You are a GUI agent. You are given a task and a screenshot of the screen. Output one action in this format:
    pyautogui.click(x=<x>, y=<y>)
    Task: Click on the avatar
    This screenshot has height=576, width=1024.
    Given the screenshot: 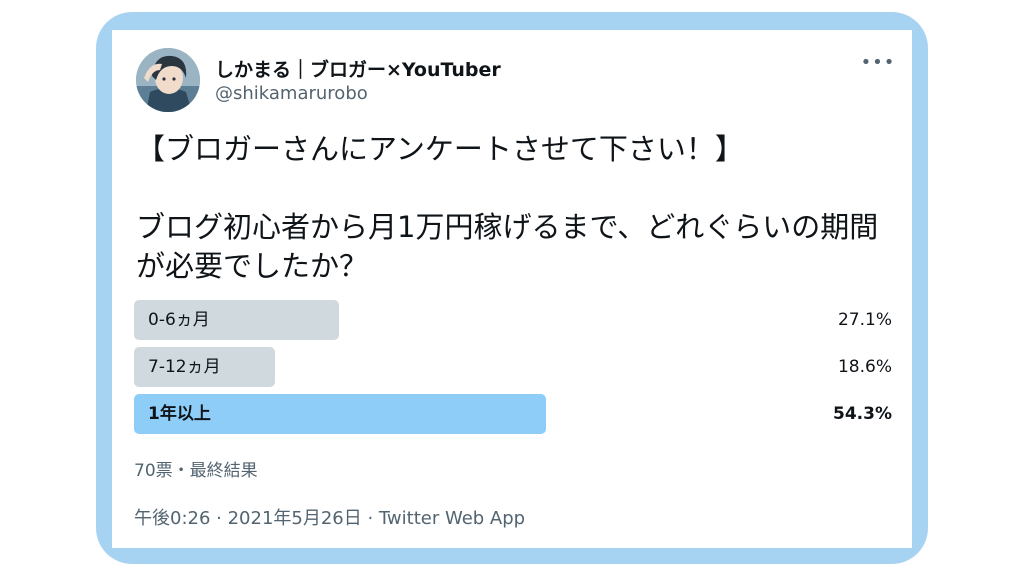 What is the action you would take?
    pyautogui.click(x=168, y=80)
    